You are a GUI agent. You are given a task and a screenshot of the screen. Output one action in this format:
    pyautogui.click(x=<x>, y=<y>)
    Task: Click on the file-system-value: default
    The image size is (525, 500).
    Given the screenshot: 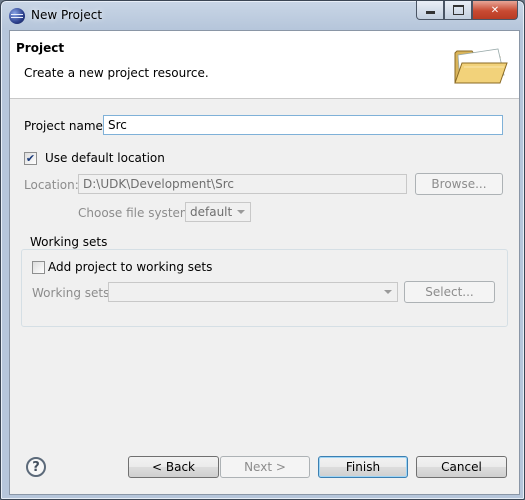 What is the action you would take?
    pyautogui.click(x=211, y=212)
    